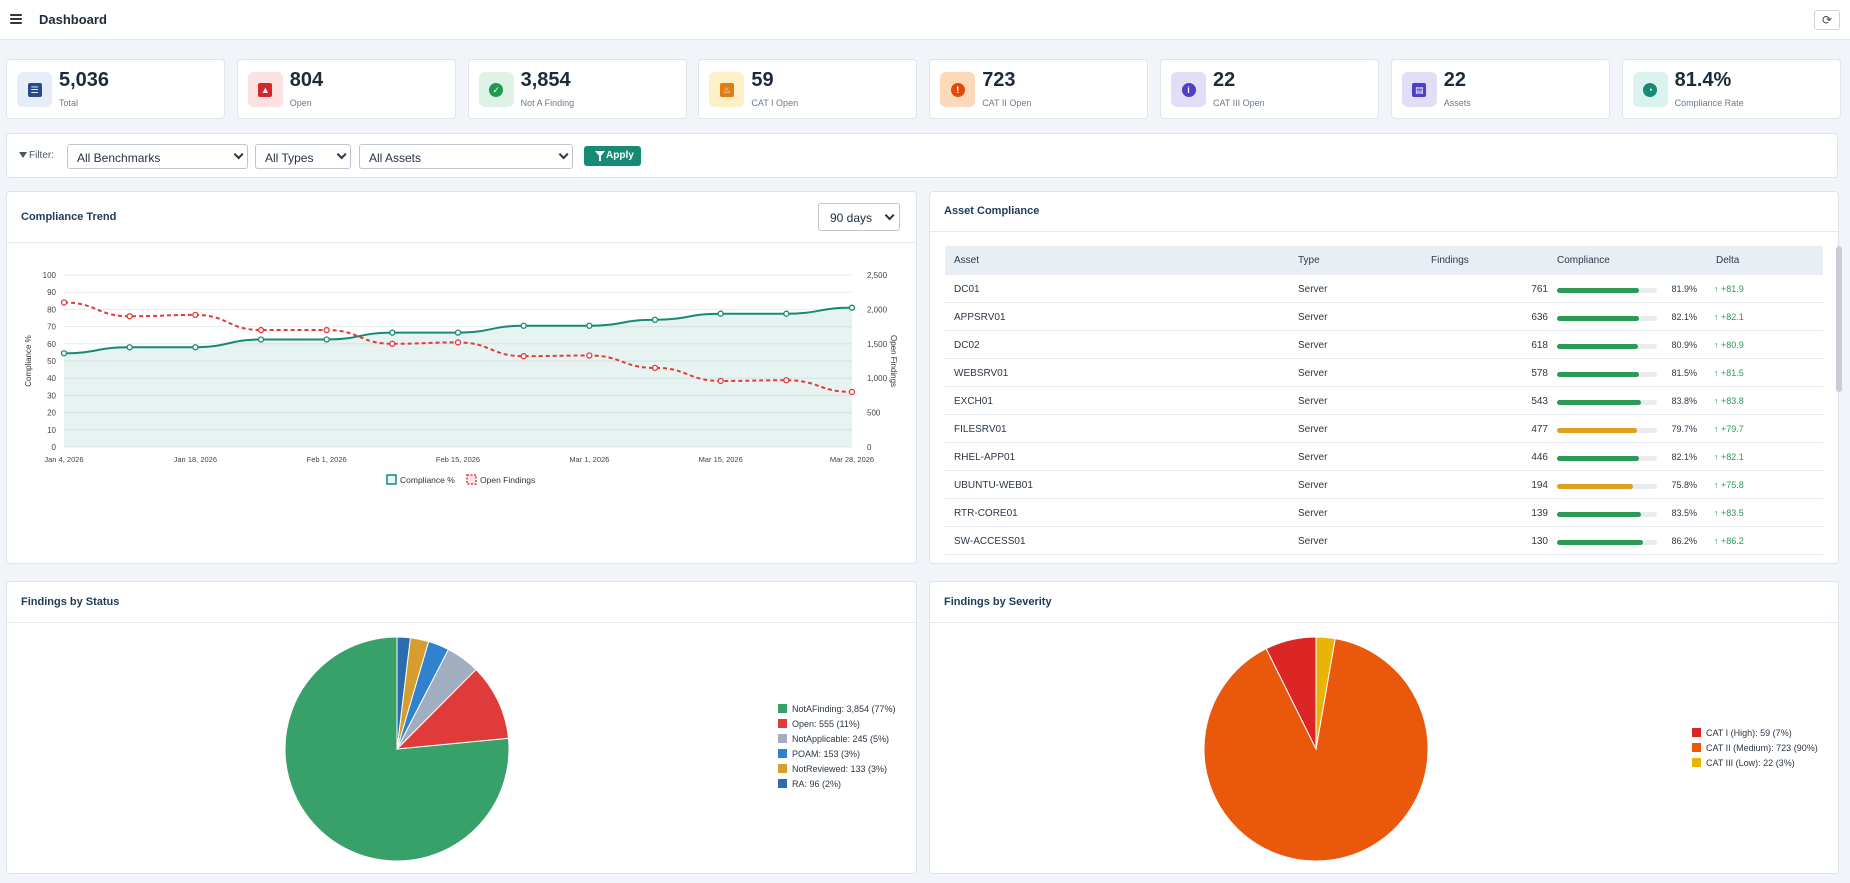 The image size is (1850, 883). What do you see at coordinates (1384, 401) in the screenshot?
I see `table-row: EXCH01 Server 543 83.8% ↑ +83.8` at bounding box center [1384, 401].